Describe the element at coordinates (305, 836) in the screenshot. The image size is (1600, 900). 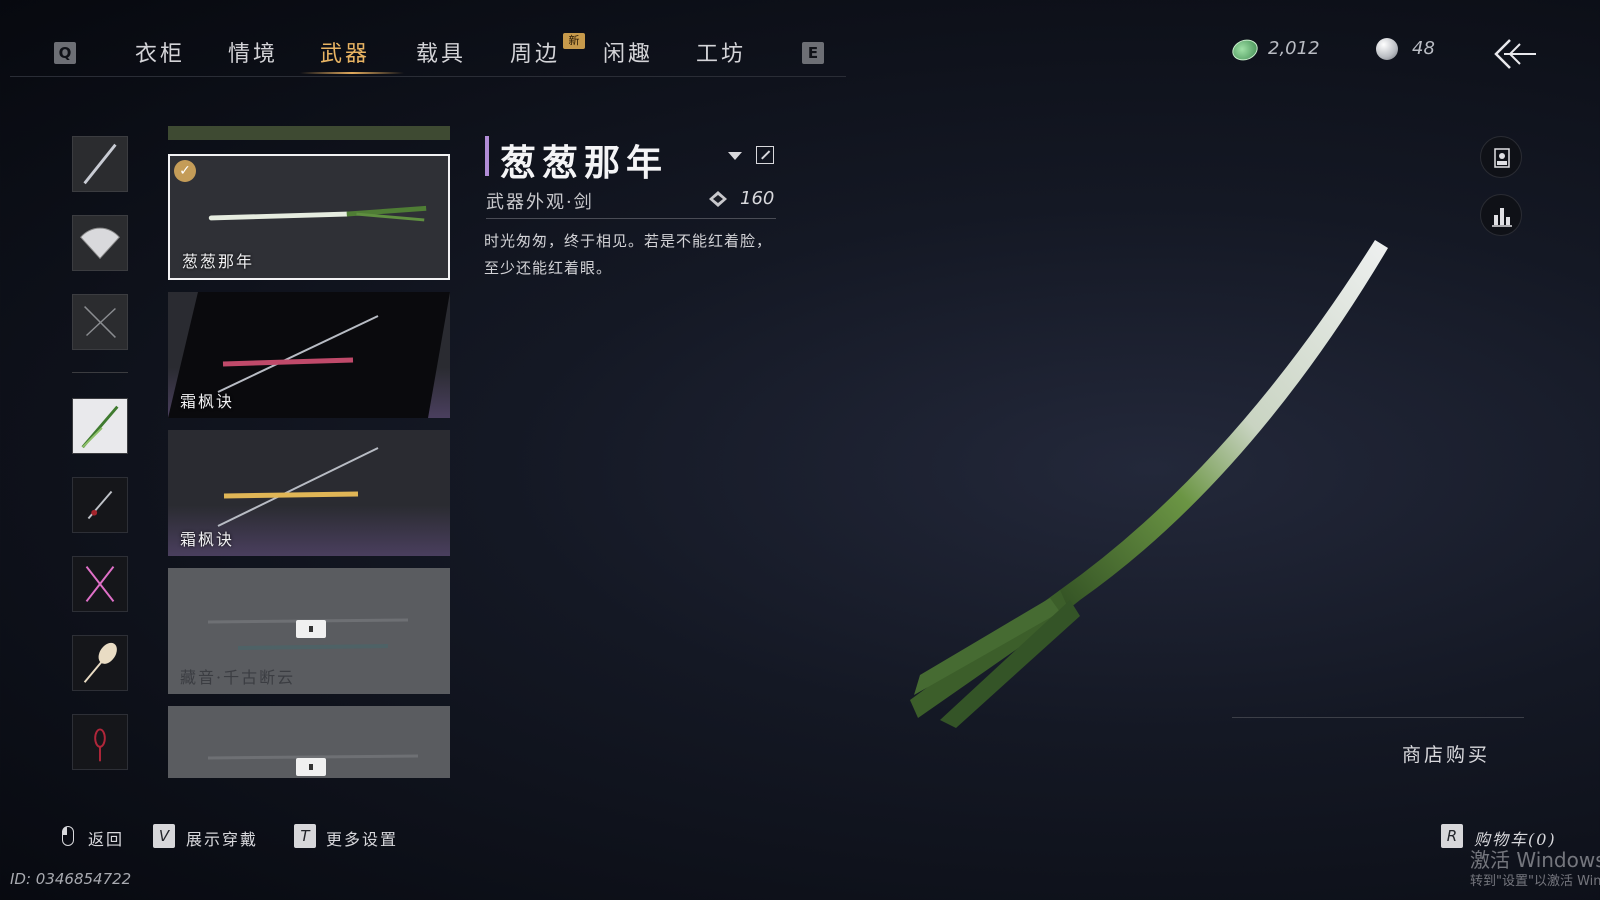
I see `key-t-icon: T` at that location.